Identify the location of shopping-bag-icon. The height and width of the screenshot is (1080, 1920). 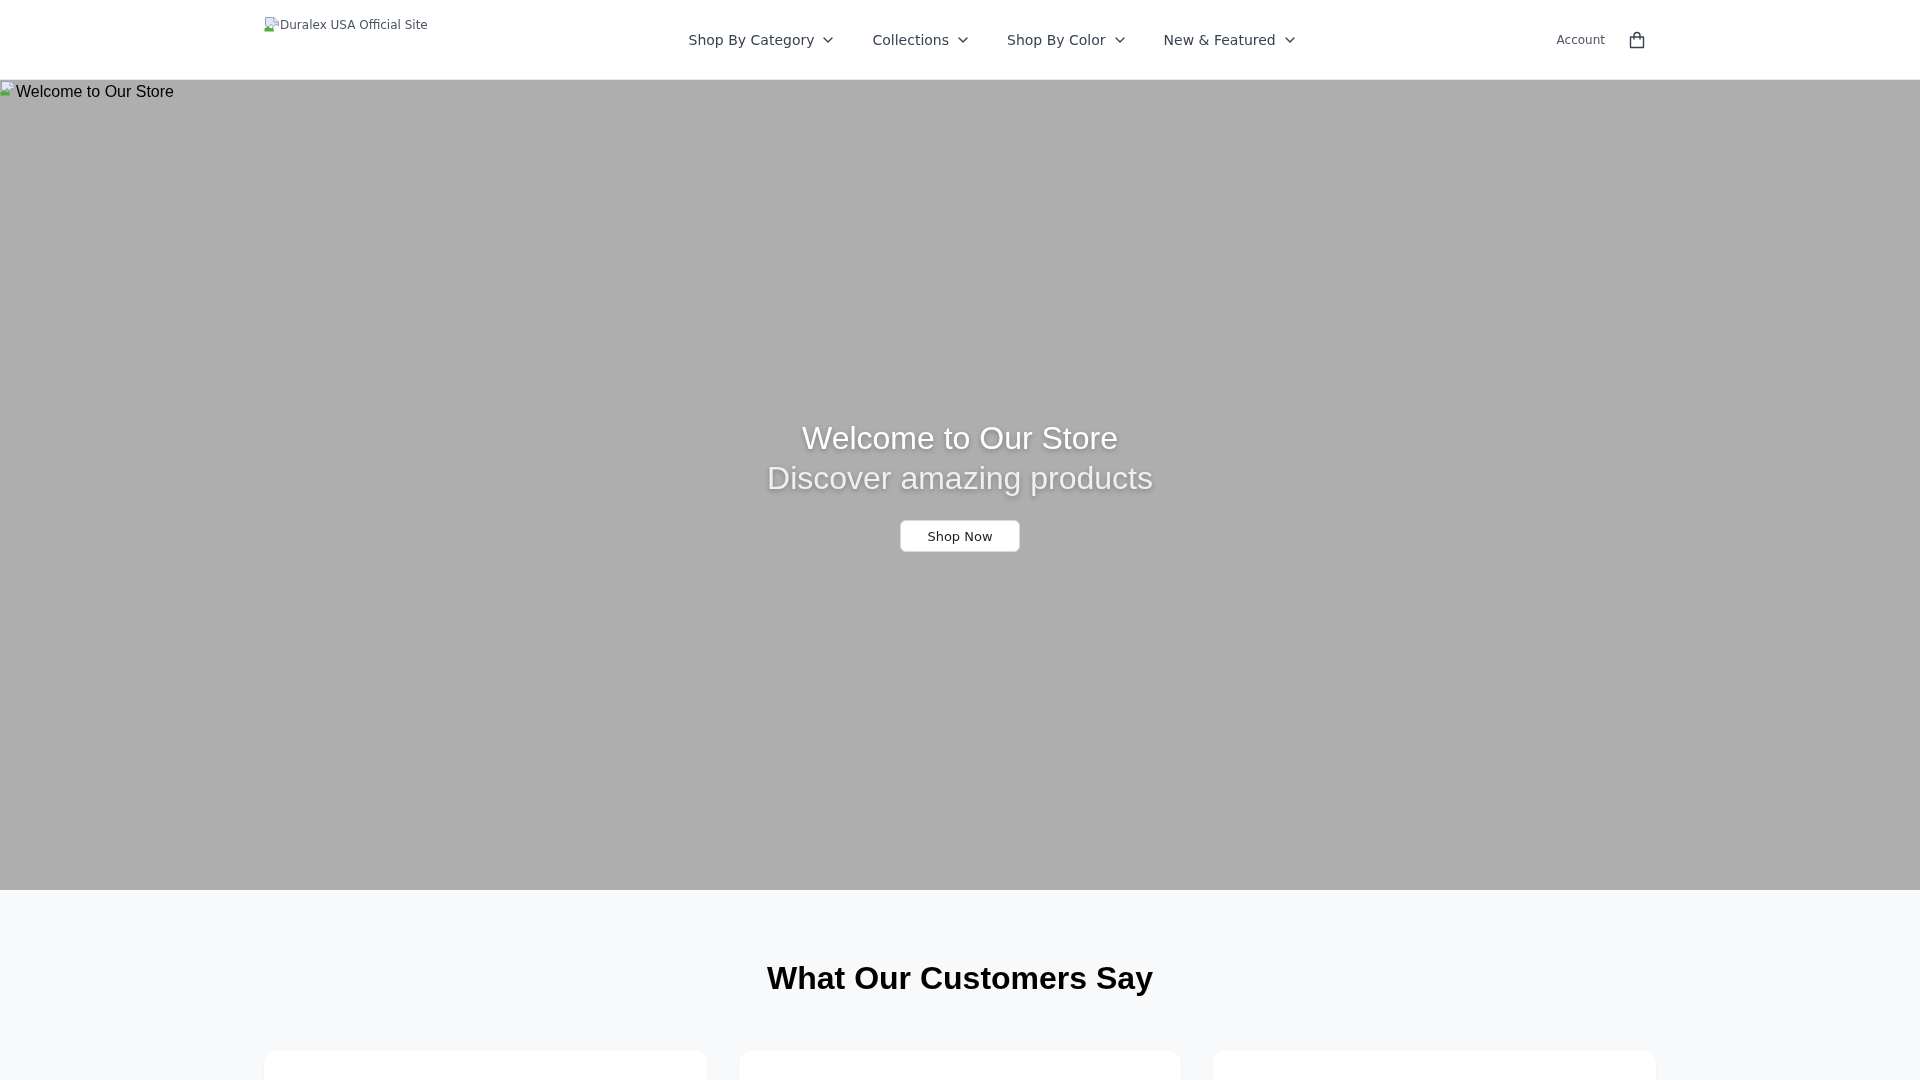
(1637, 39).